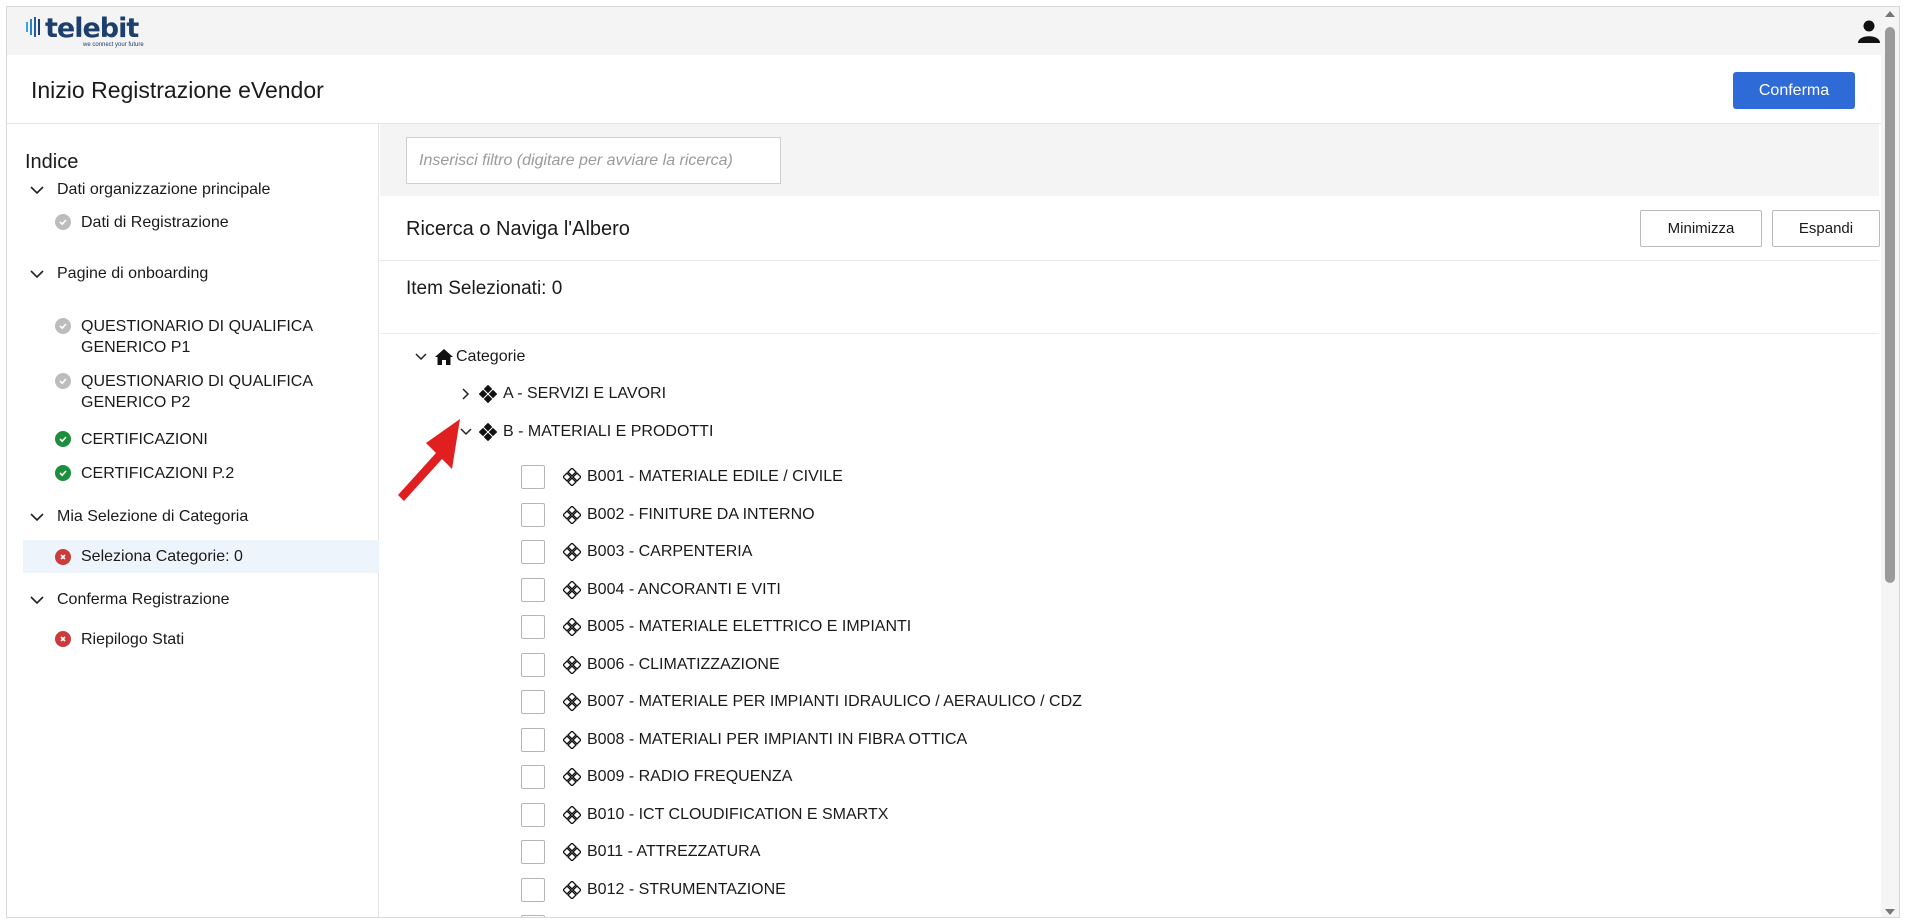 Image resolution: width=1919 pixels, height=921 pixels. Describe the element at coordinates (113, 45) in the screenshot. I see `logo-tagline: we connect your future` at that location.